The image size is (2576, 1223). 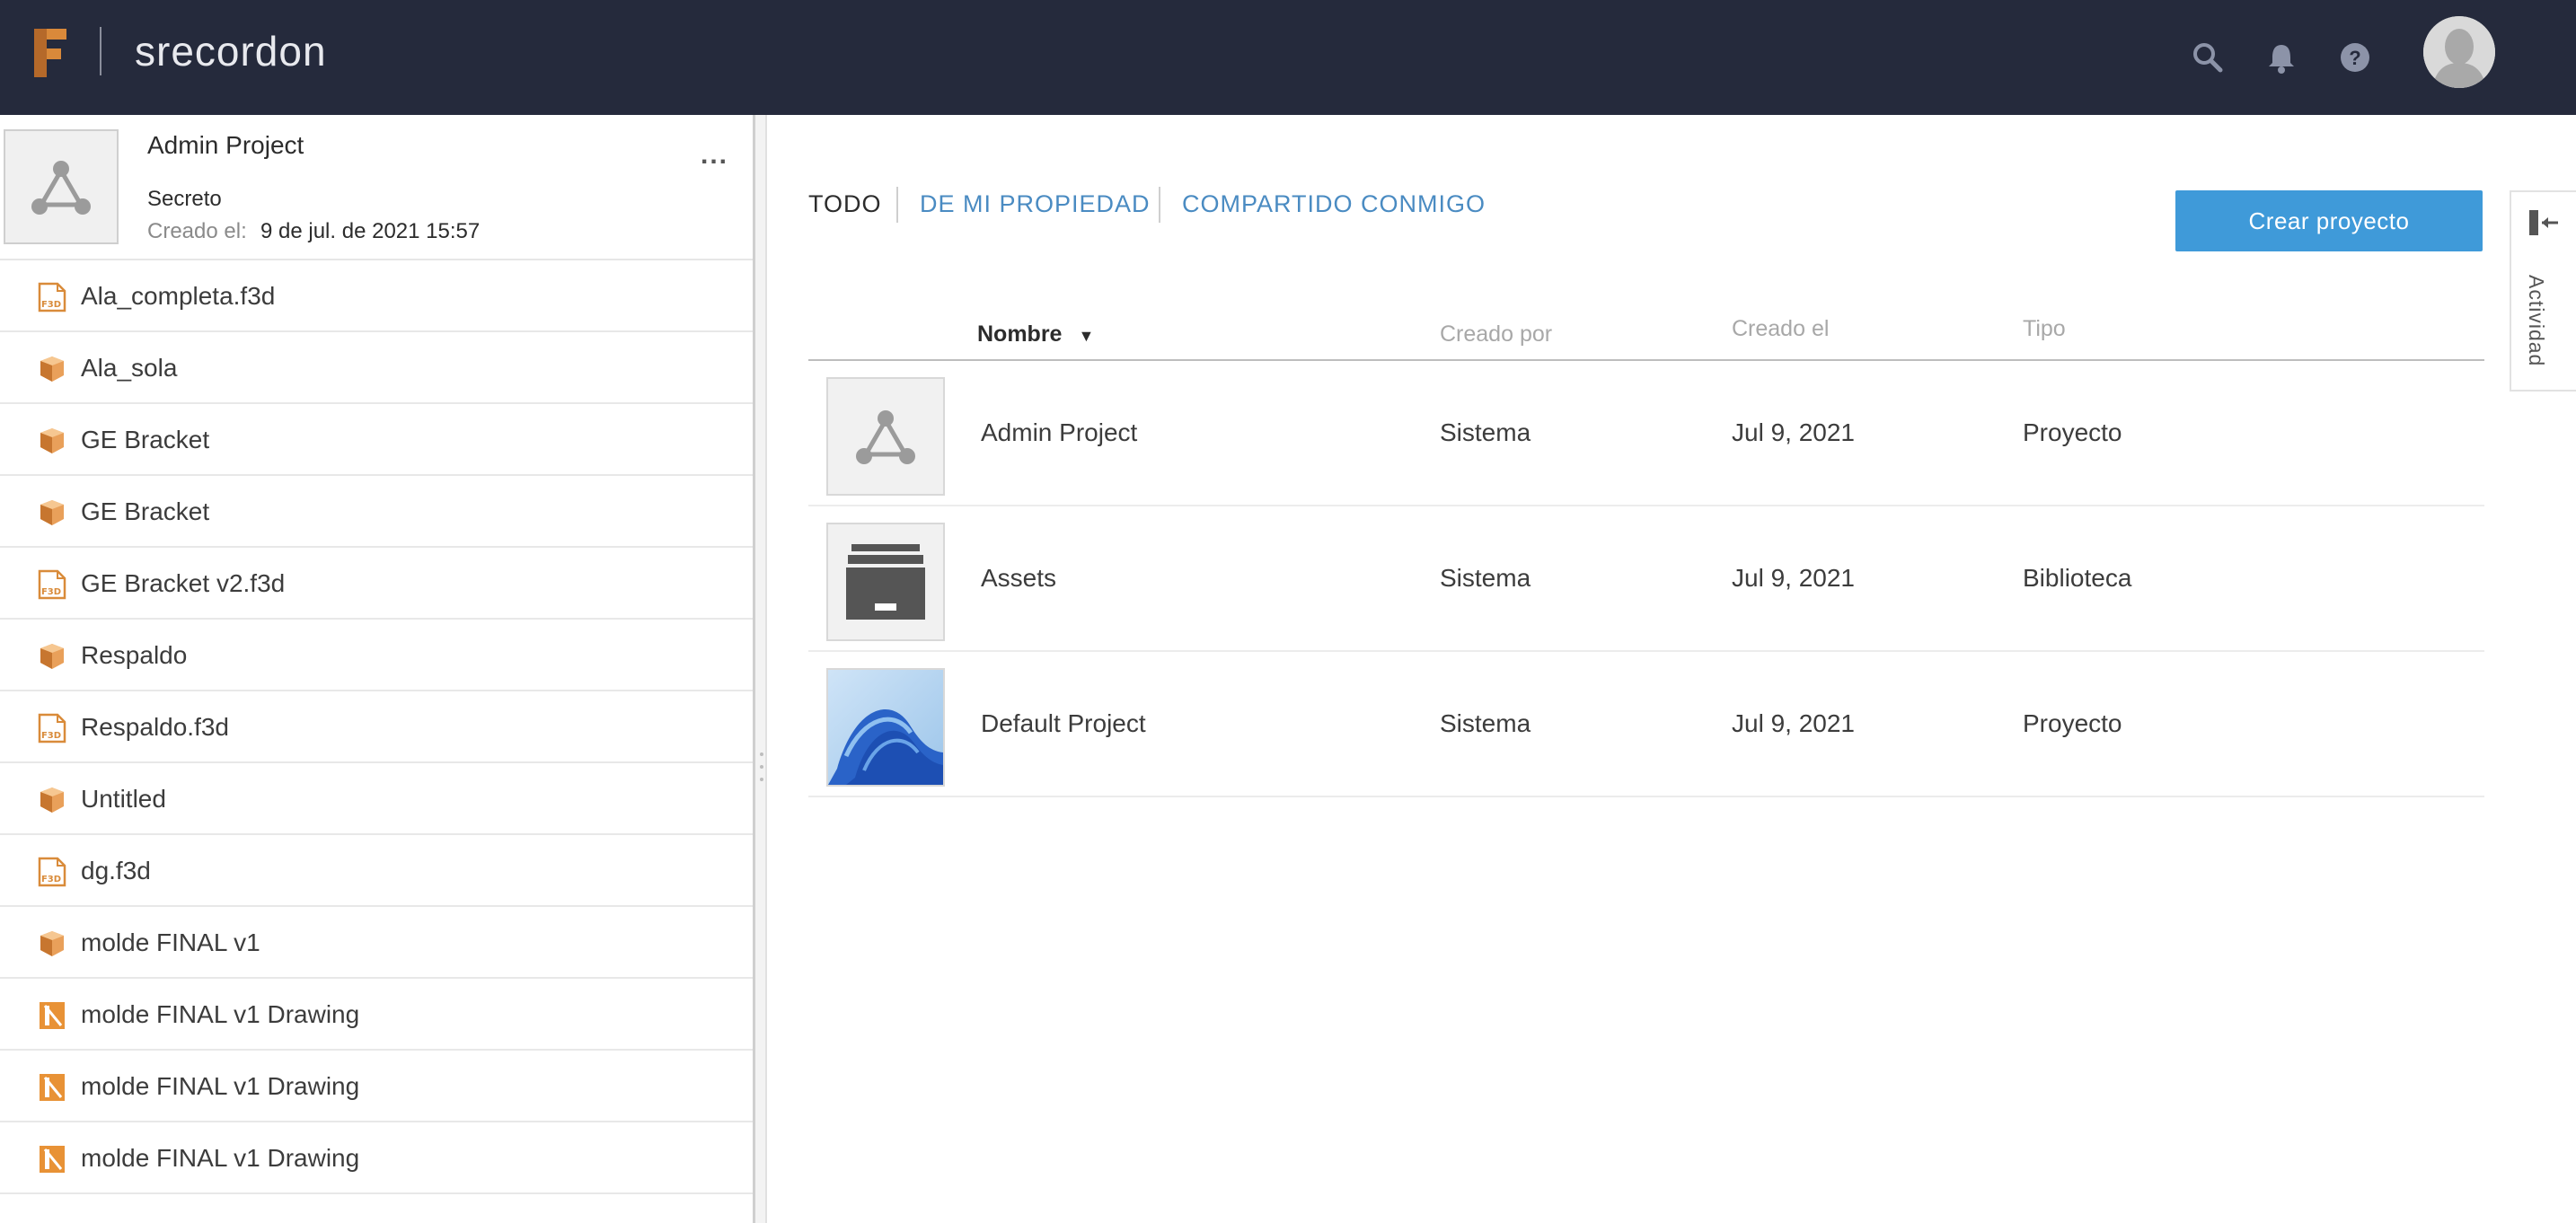 What do you see at coordinates (100, 51) in the screenshot?
I see `logo-separator` at bounding box center [100, 51].